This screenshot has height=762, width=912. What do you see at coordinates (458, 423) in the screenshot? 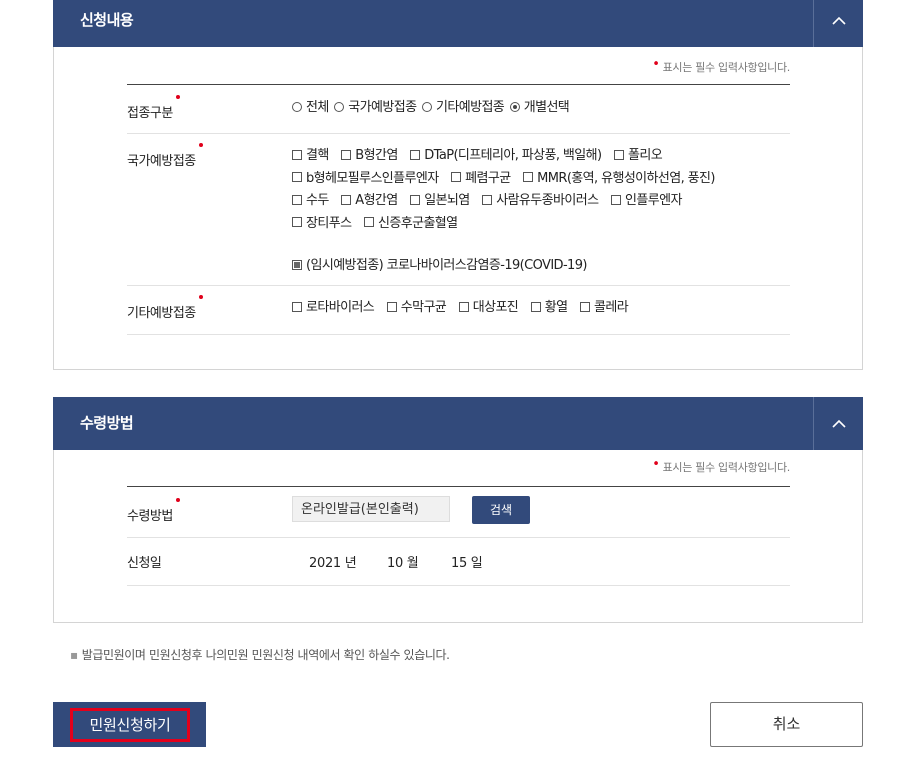
I see `receipt-panel-header: 수령방법` at bounding box center [458, 423].